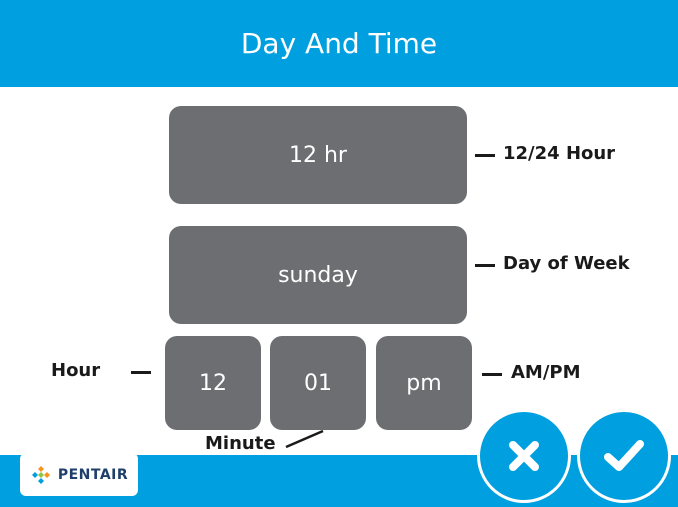 This screenshot has width=678, height=507. What do you see at coordinates (93, 474) in the screenshot?
I see `brand-name: PENTAIR` at bounding box center [93, 474].